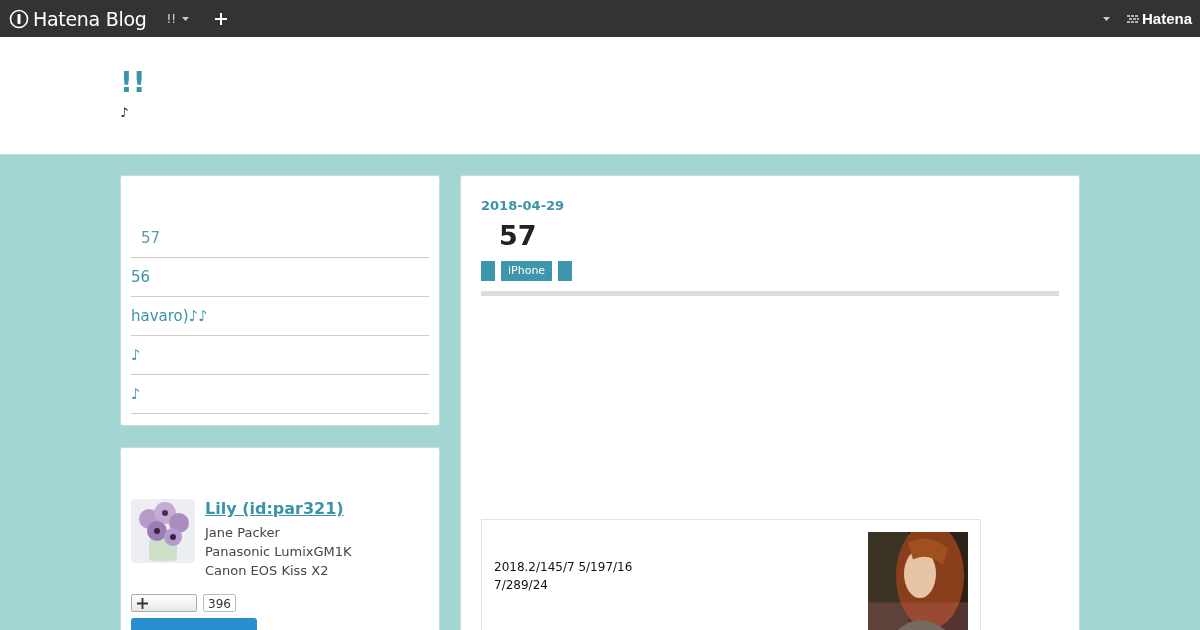 This screenshot has height=630, width=1200. Describe the element at coordinates (278, 552) in the screenshot. I see `profile-text: Panasonic LumixGM1K` at that location.